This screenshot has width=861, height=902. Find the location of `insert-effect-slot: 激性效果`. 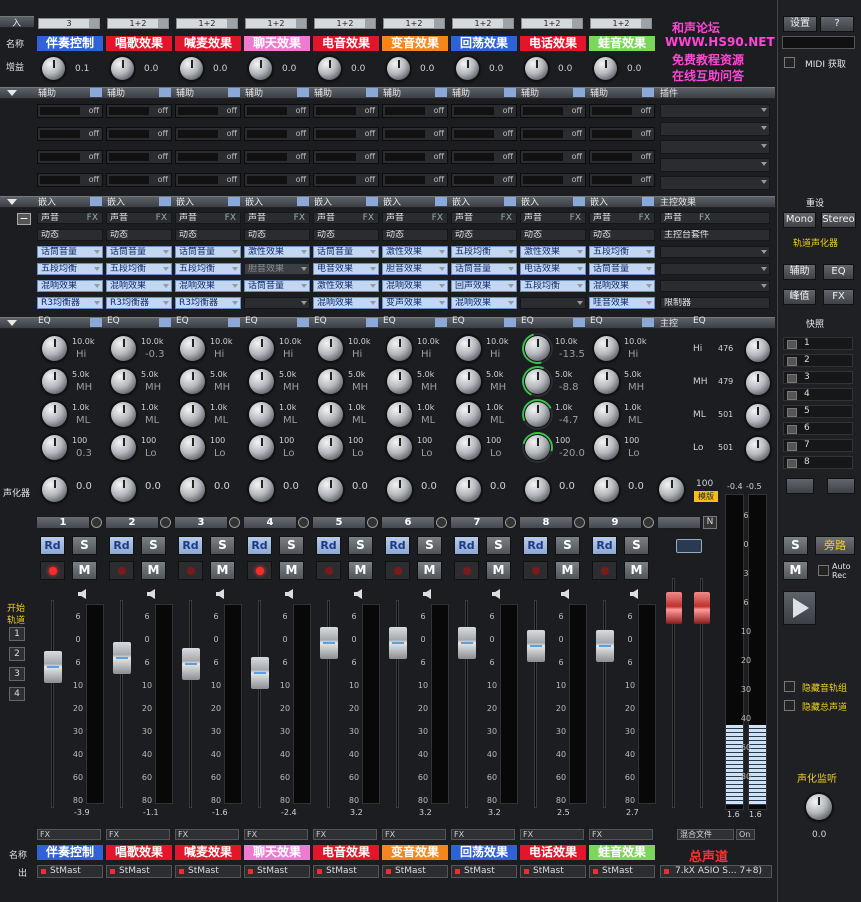

insert-effect-slot: 激性效果 is located at coordinates (277, 252).